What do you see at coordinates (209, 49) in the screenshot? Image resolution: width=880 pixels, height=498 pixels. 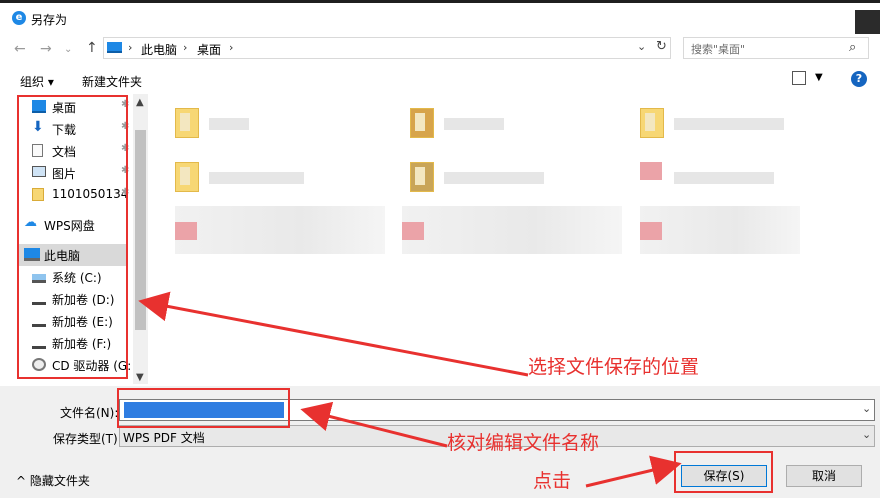 I see `breadcrumb-desktop: 桌面` at bounding box center [209, 49].